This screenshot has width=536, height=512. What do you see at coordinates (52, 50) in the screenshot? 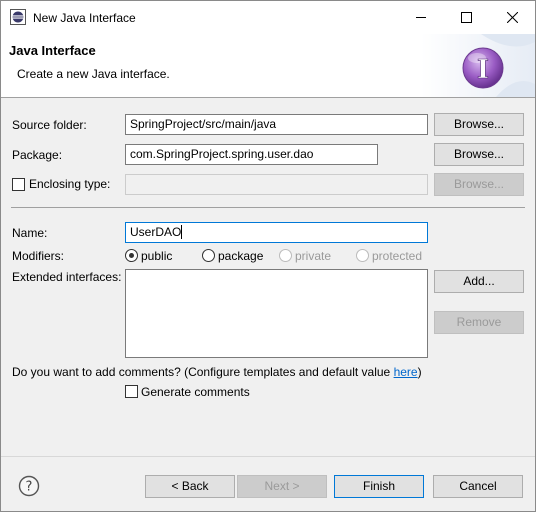
I see `banner-title: Java Interface` at bounding box center [52, 50].